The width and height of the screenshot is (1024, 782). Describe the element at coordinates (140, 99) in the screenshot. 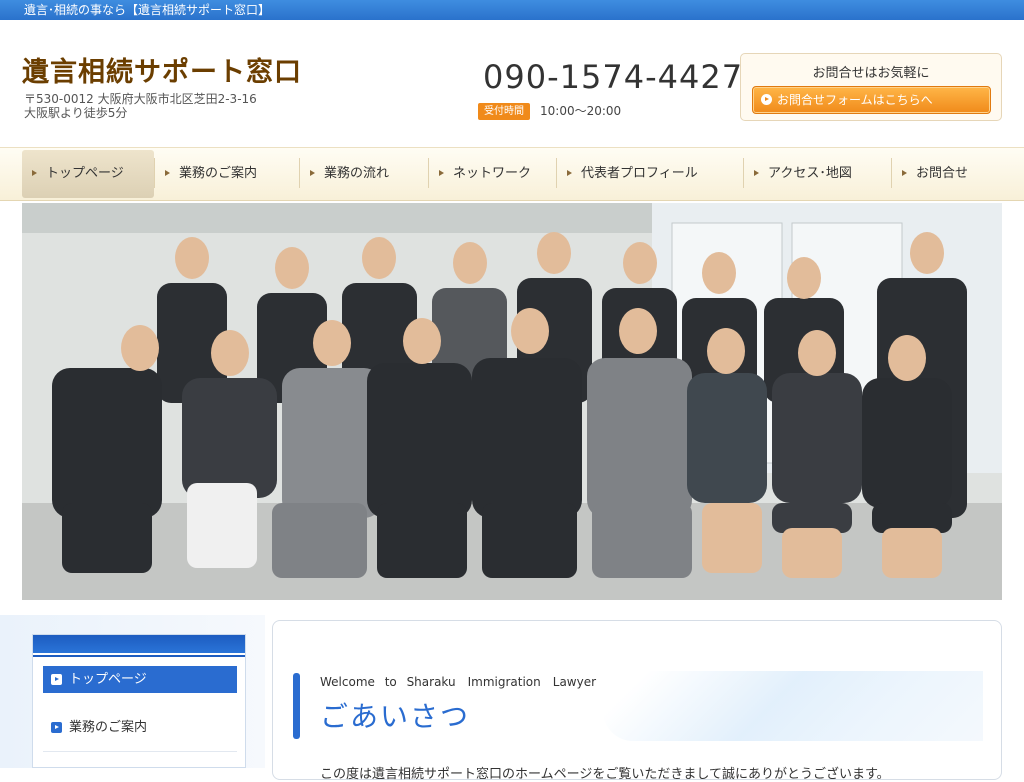

I see `address-line: 〒530-0012 大阪府大阪市北区芝田2-3-16` at that location.